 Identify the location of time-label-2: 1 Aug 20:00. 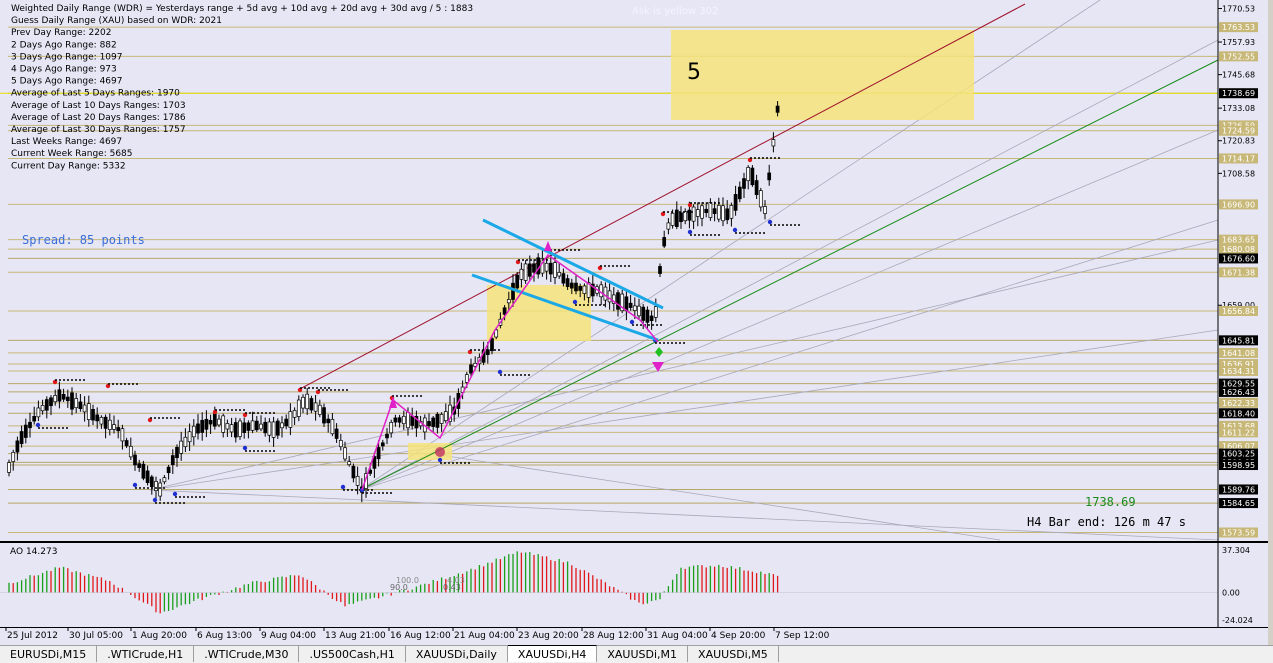
(159, 636).